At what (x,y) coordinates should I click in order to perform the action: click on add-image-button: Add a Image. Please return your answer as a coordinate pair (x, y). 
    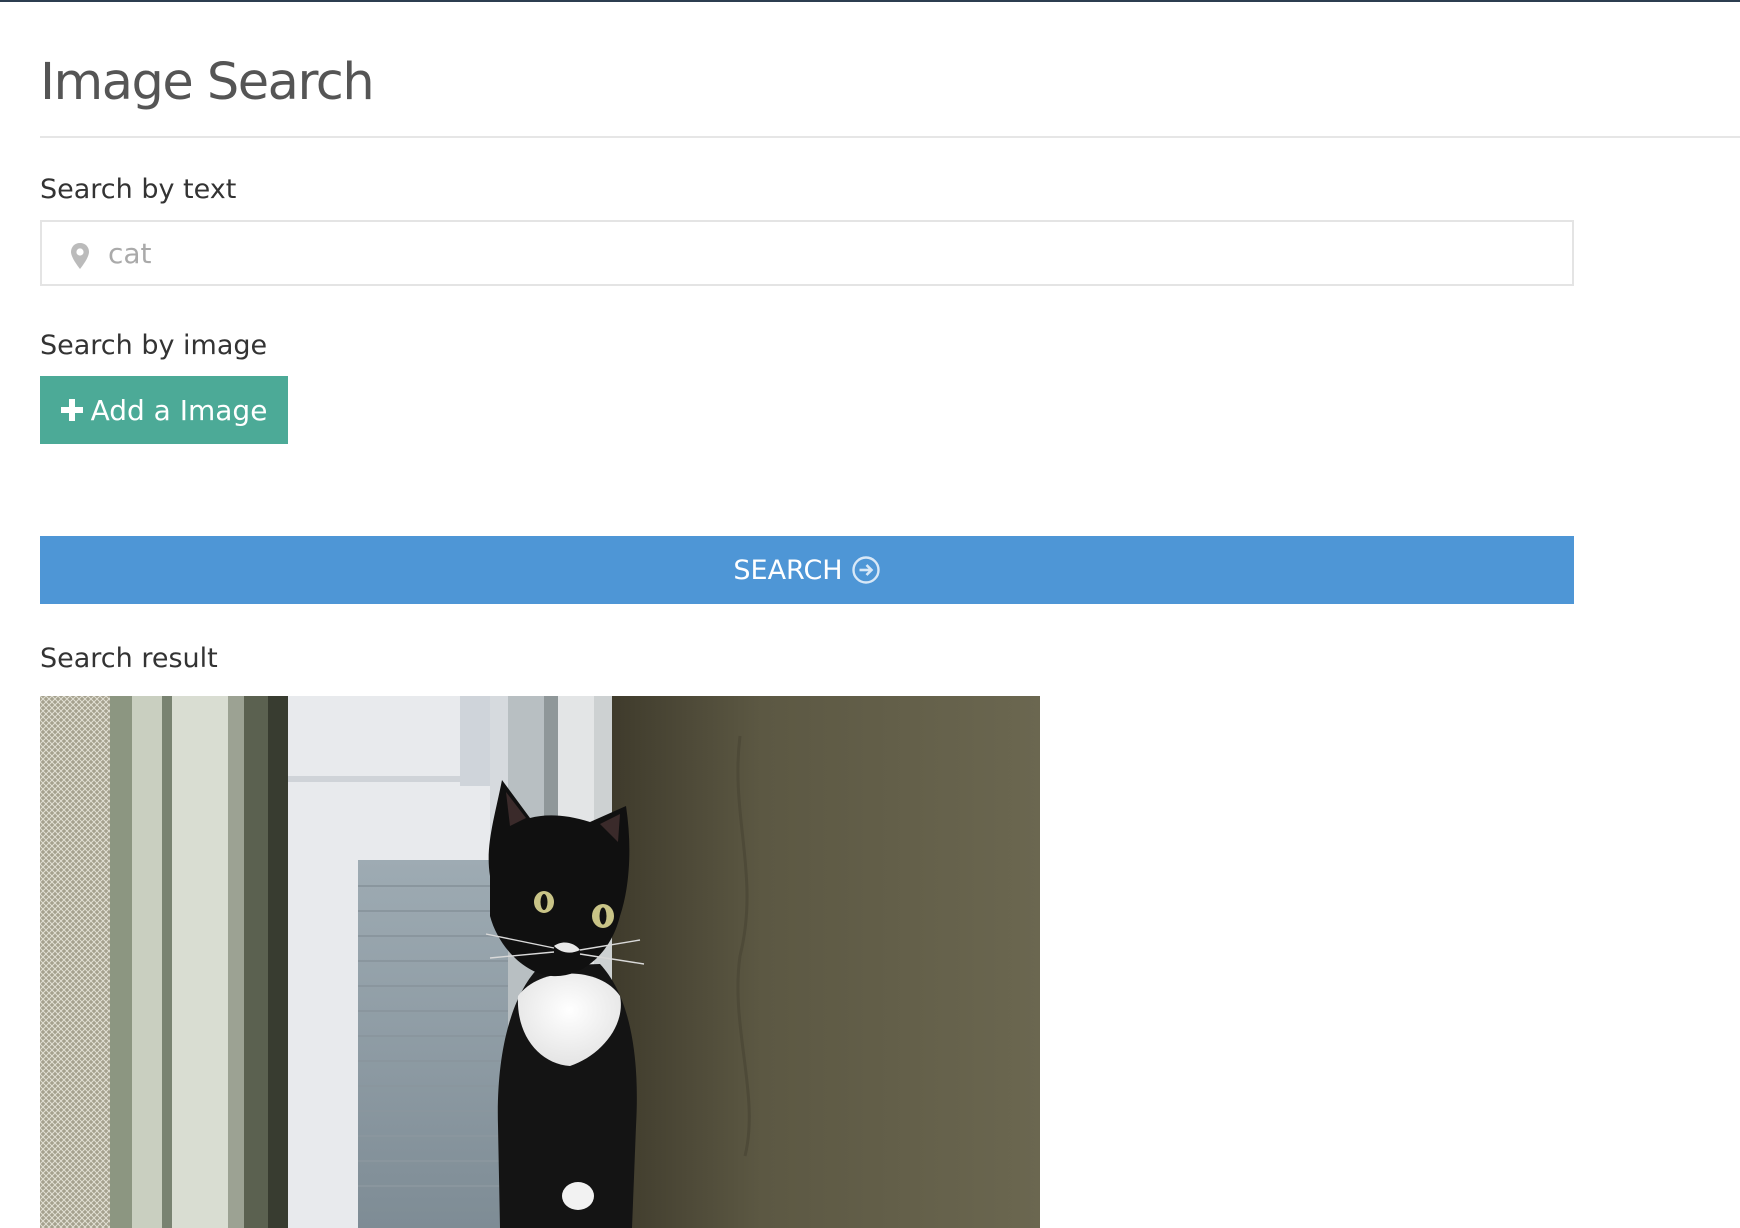
    Looking at the image, I should click on (164, 410).